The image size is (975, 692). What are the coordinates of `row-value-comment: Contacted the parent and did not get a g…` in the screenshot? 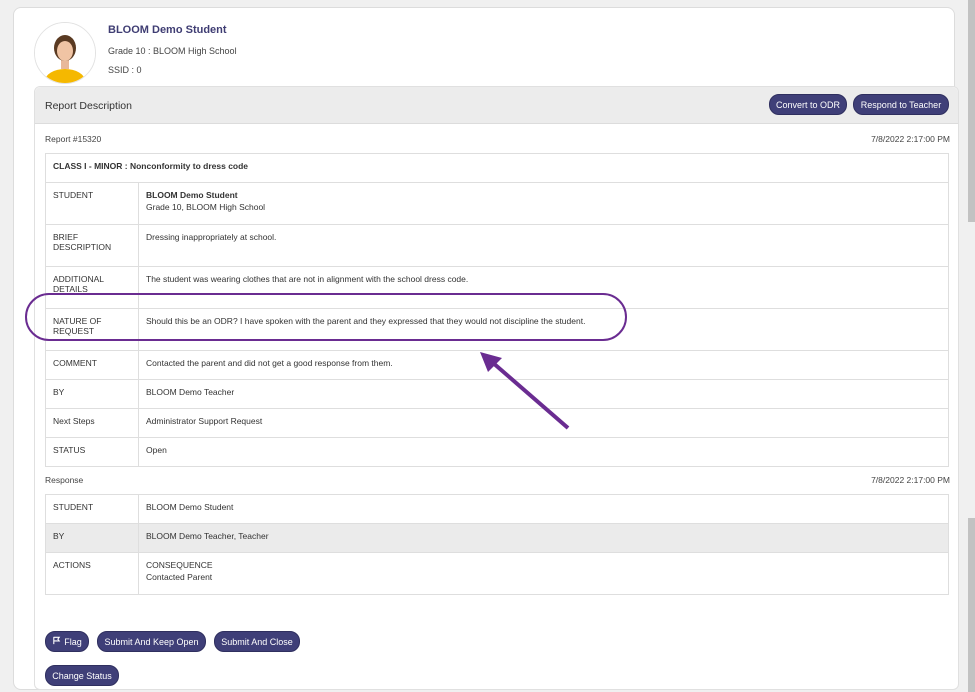 It's located at (543, 365).